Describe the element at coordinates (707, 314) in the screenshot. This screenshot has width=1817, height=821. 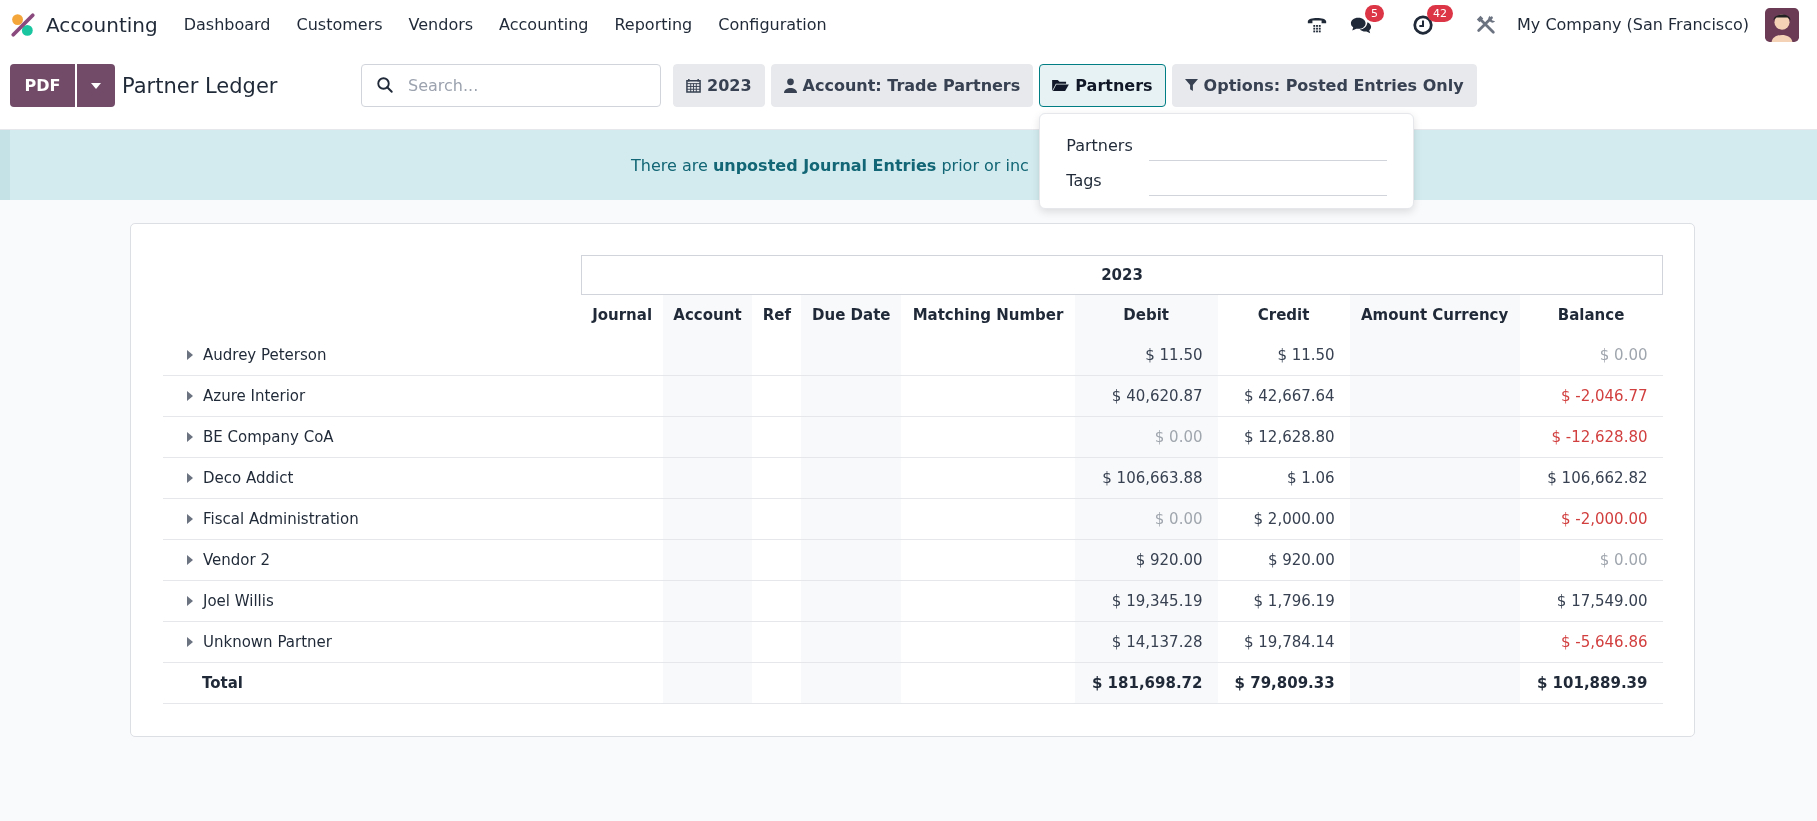
I see `column-header: Account` at that location.